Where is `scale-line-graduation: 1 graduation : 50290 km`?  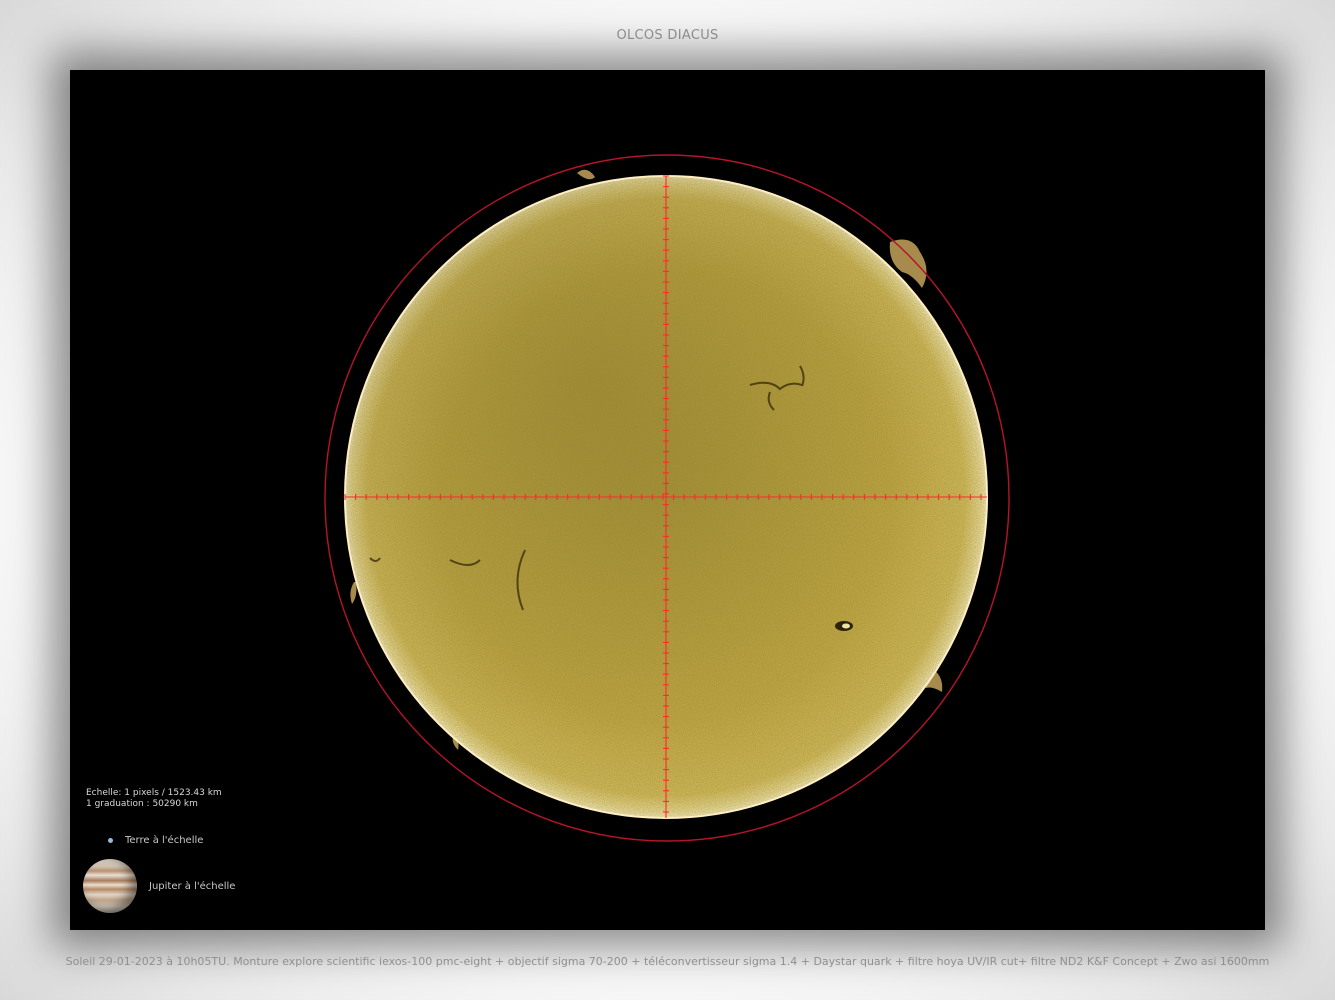
scale-line-graduation: 1 graduation : 50290 km is located at coordinates (142, 804).